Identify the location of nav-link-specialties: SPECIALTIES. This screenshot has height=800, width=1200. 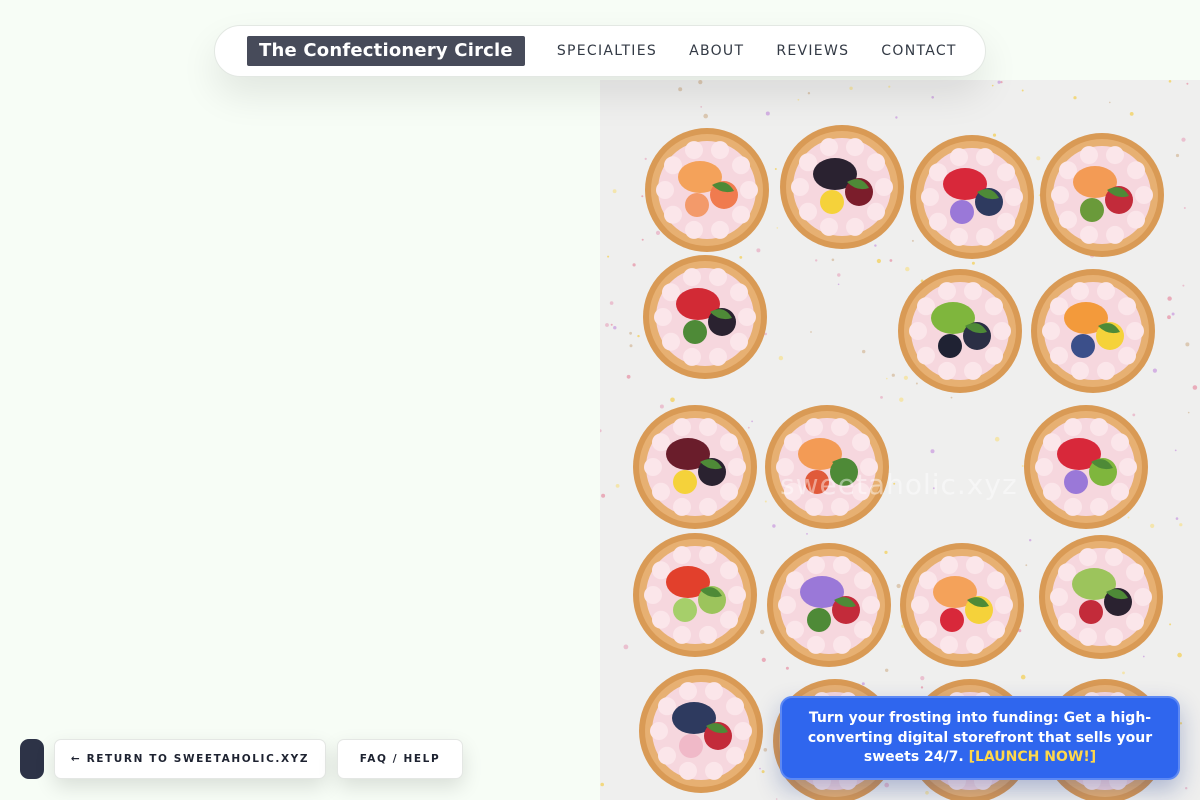
(607, 51).